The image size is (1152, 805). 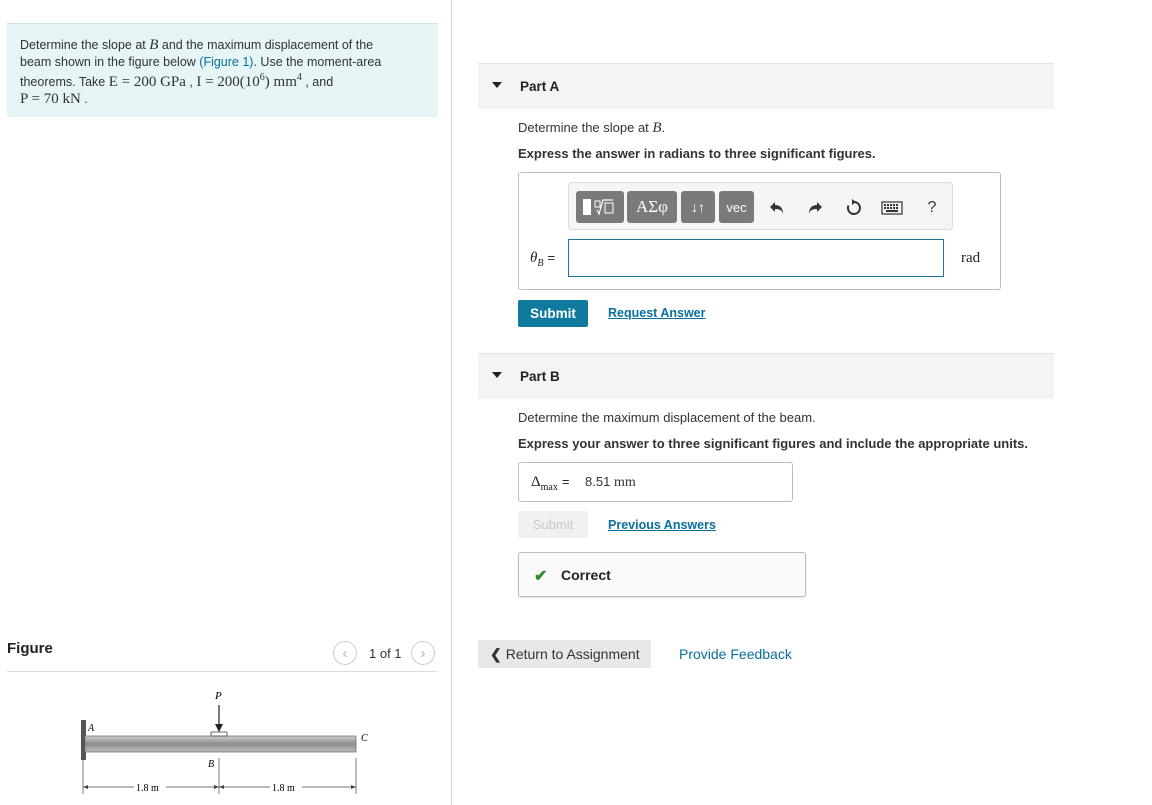 What do you see at coordinates (766, 376) in the screenshot?
I see `part-b-header: Part B` at bounding box center [766, 376].